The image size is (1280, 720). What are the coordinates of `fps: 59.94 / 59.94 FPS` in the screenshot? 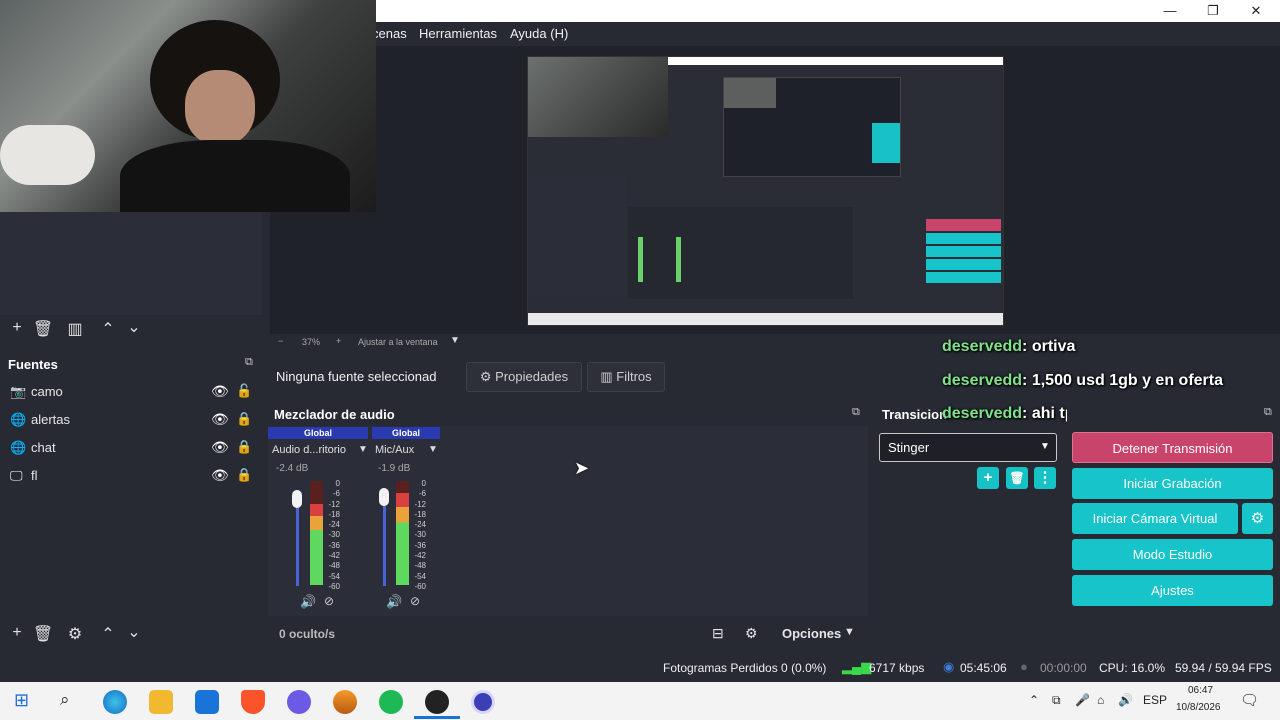 It's located at (1223, 668).